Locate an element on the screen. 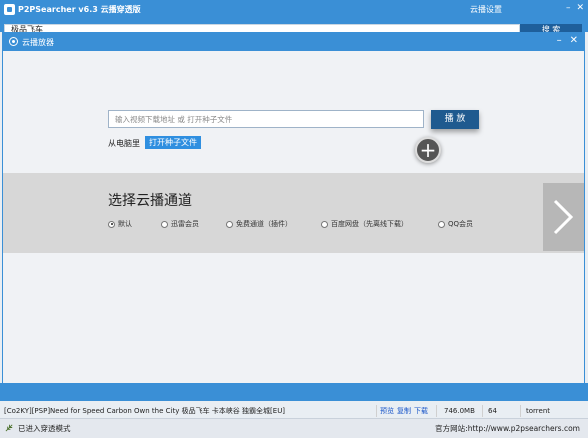  leaf-icon is located at coordinates (9, 428).